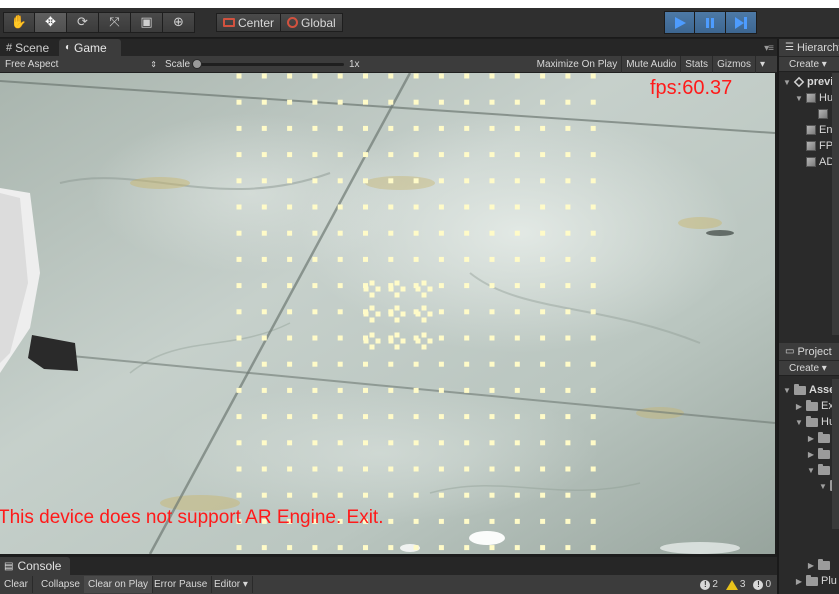 Image resolution: width=839 pixels, height=594 pixels. What do you see at coordinates (769, 48) in the screenshot?
I see `panel-menu-icon: ▾≡` at bounding box center [769, 48].